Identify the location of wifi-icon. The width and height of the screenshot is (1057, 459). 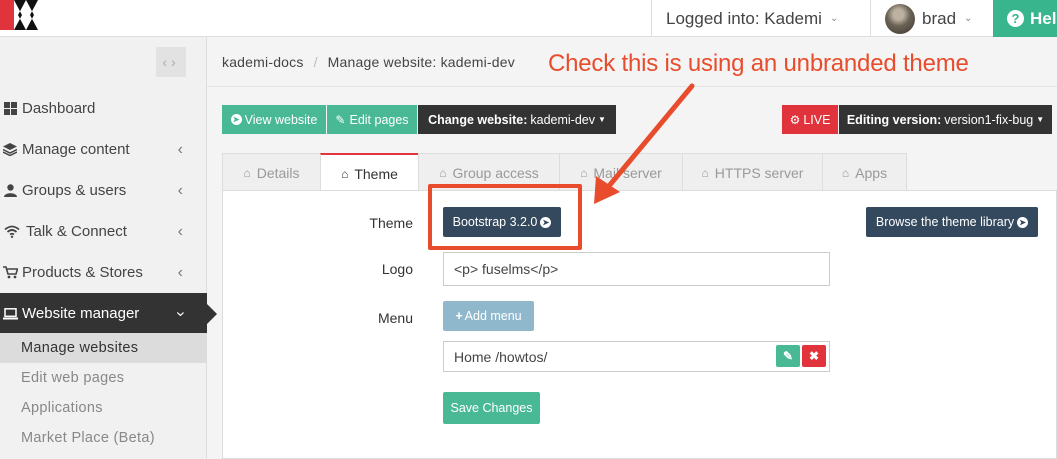
(12, 231).